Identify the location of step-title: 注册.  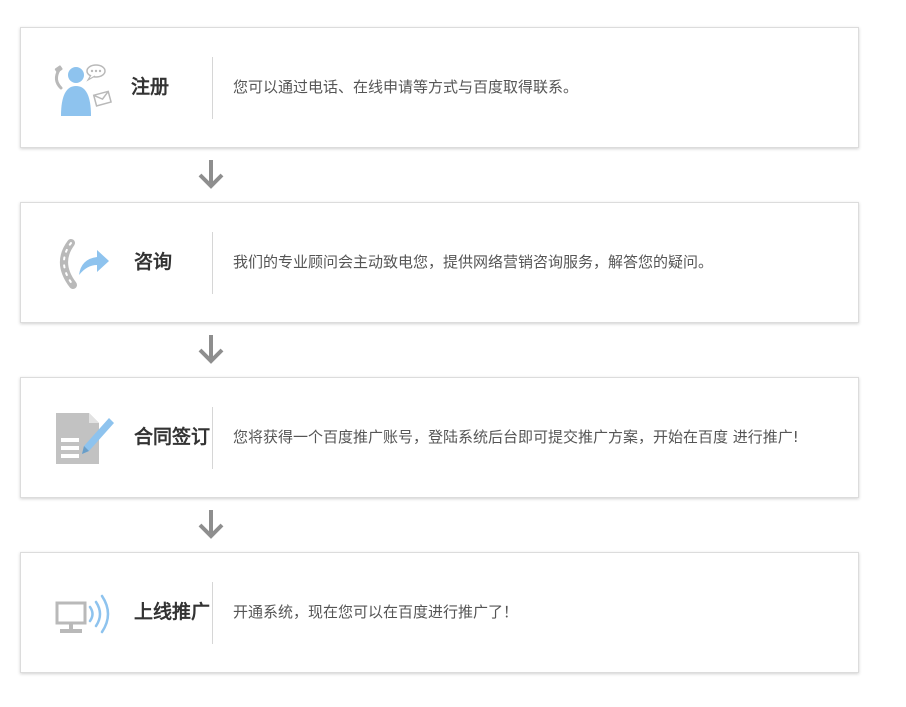
(150, 87).